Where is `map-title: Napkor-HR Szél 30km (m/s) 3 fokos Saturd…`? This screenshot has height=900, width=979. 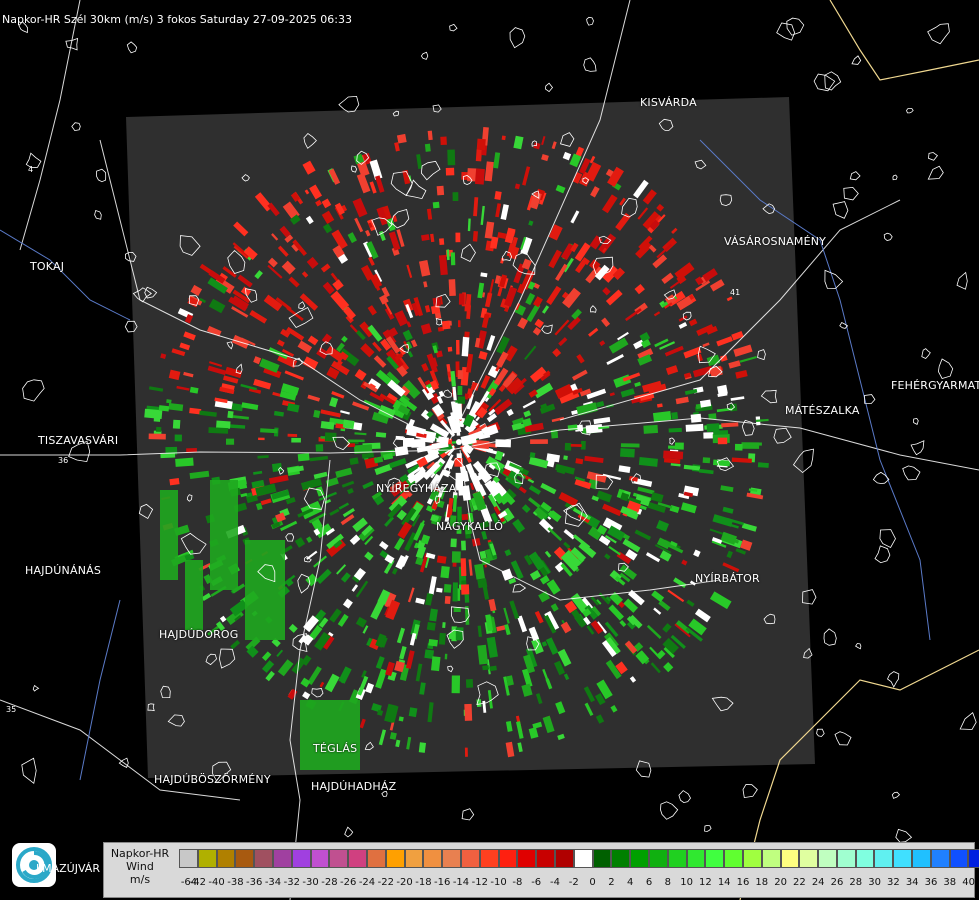 map-title: Napkor-HR Szél 30km (m/s) 3 fokos Saturd… is located at coordinates (177, 19).